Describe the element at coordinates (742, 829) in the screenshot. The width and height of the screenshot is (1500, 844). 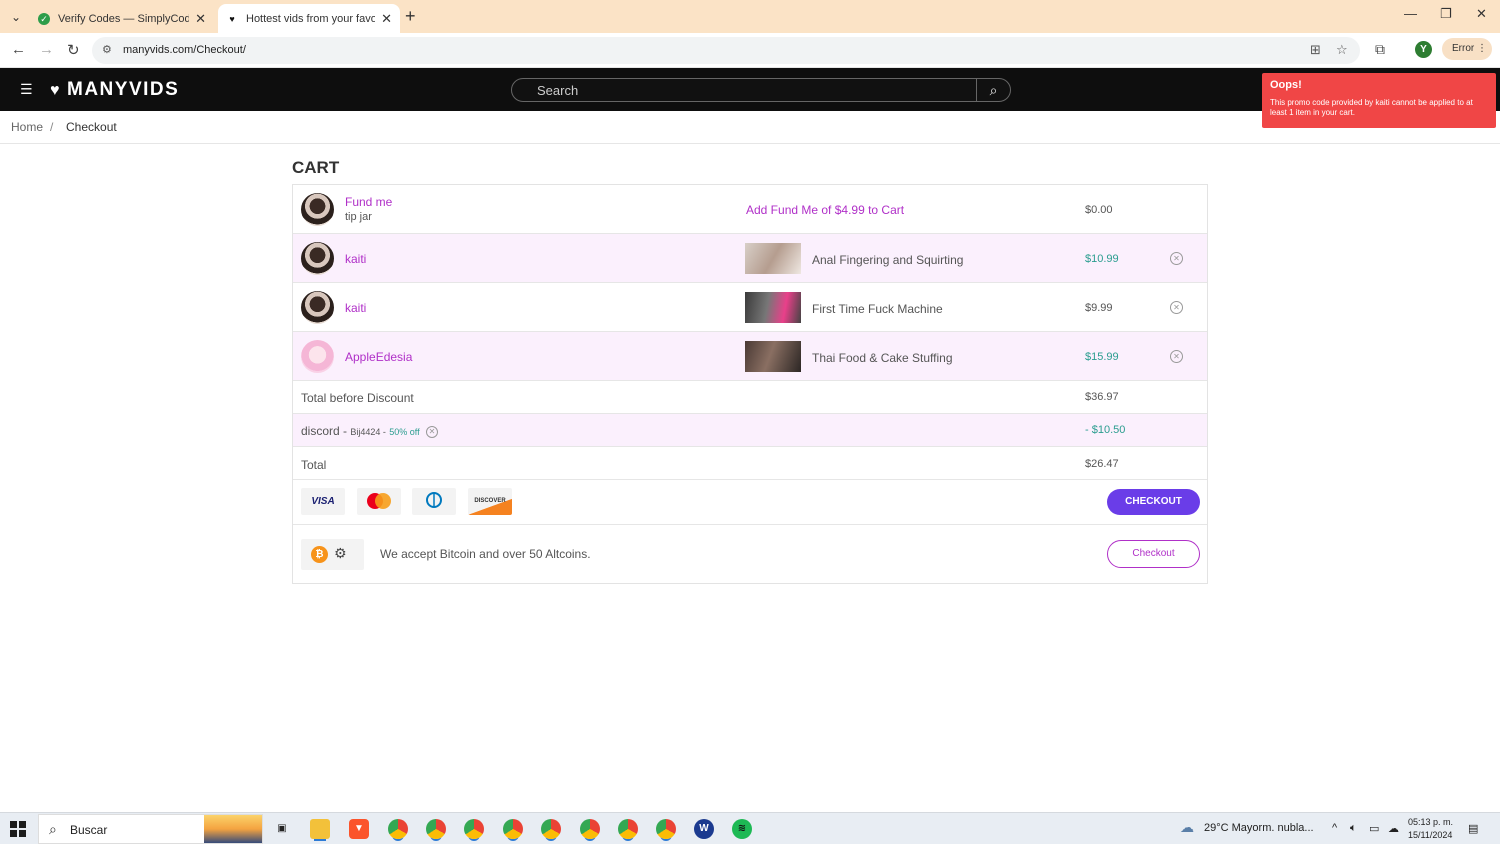
I see `spotify-icon: ≋` at that location.